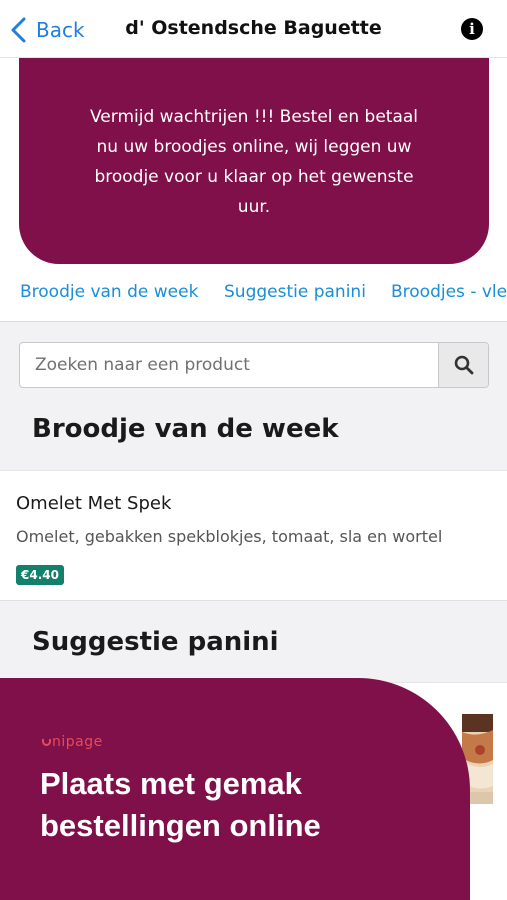 This screenshot has width=507, height=900. I want to click on tab-broodje-van-de-week: Broodje van de week, so click(109, 292).